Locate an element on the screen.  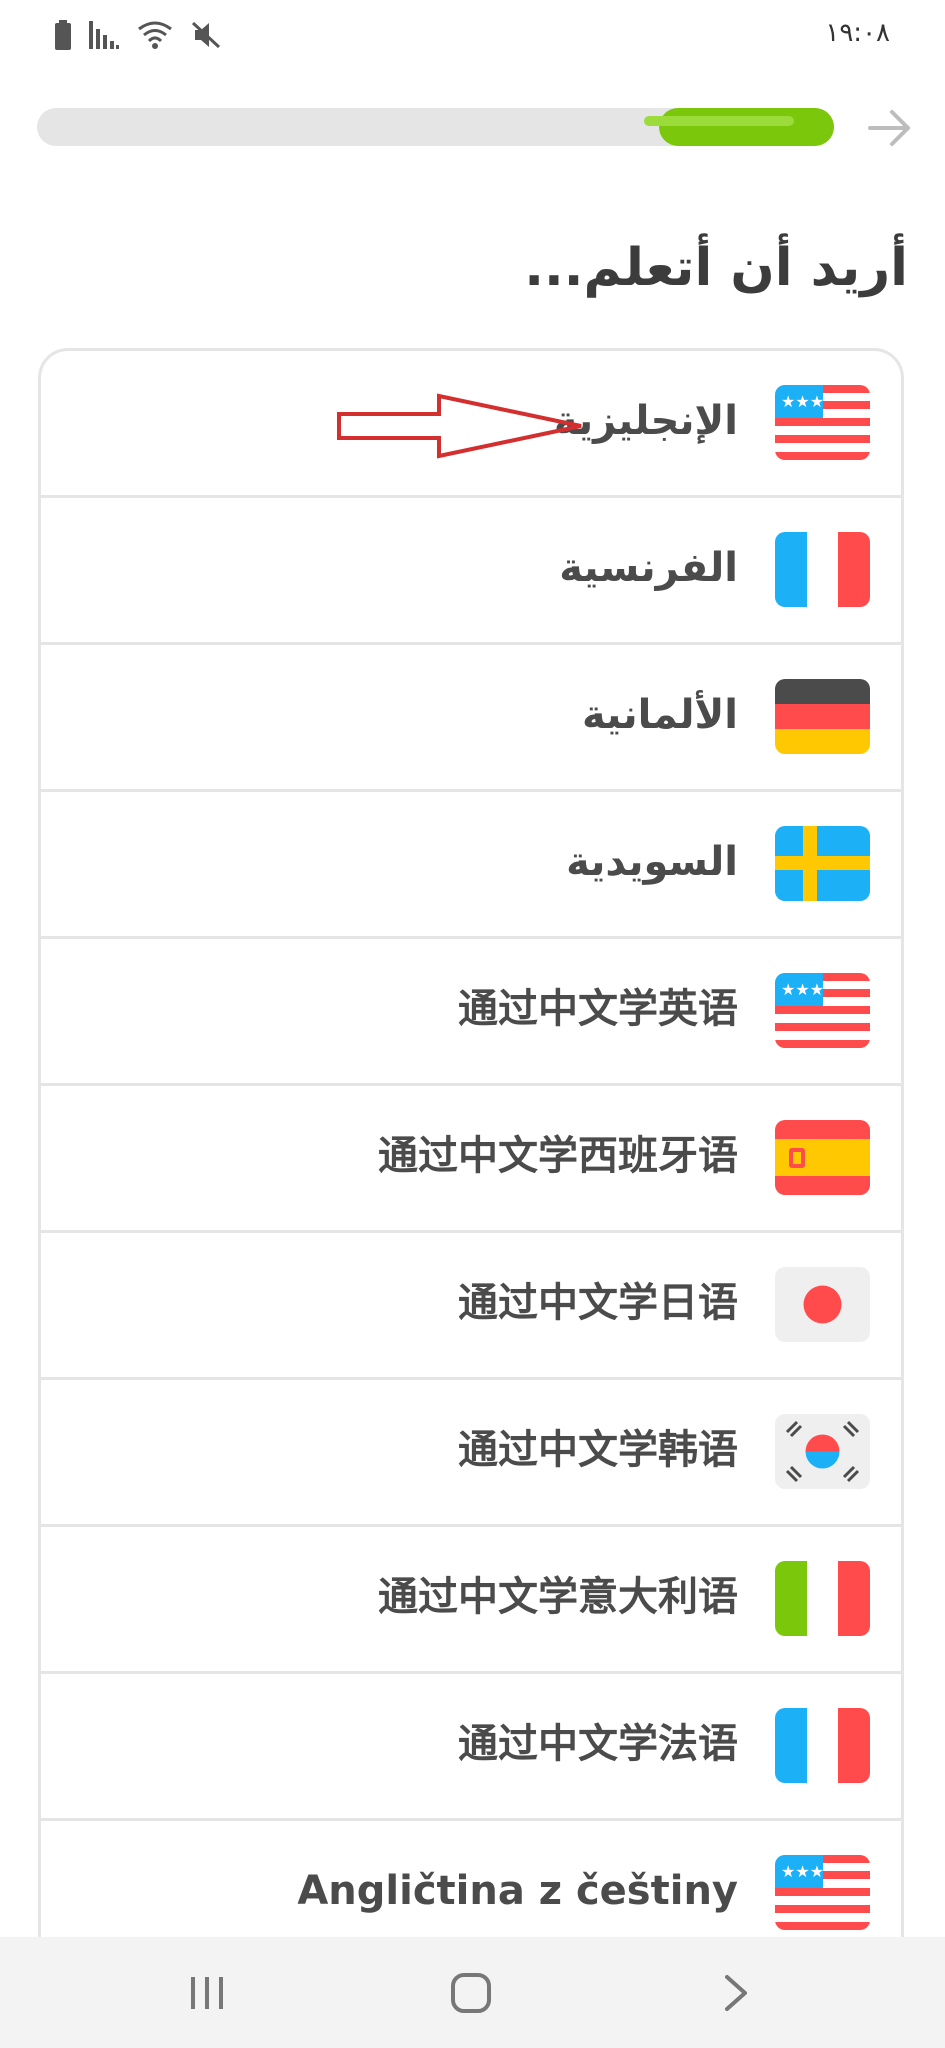
language-label: الألمانية is located at coordinates (660, 715).